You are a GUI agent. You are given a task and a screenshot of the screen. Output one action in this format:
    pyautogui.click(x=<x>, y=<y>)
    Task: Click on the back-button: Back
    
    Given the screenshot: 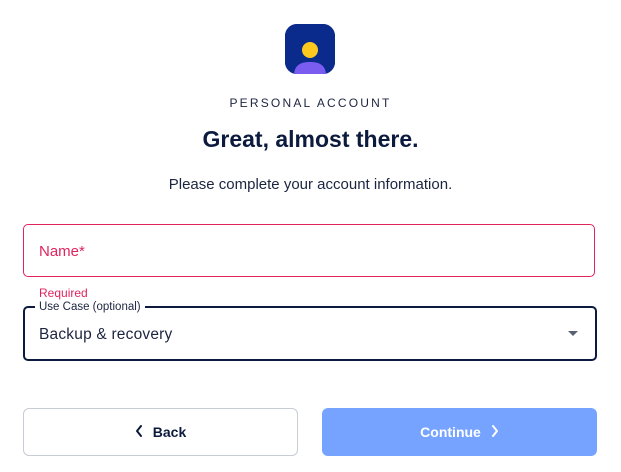 What is the action you would take?
    pyautogui.click(x=160, y=432)
    